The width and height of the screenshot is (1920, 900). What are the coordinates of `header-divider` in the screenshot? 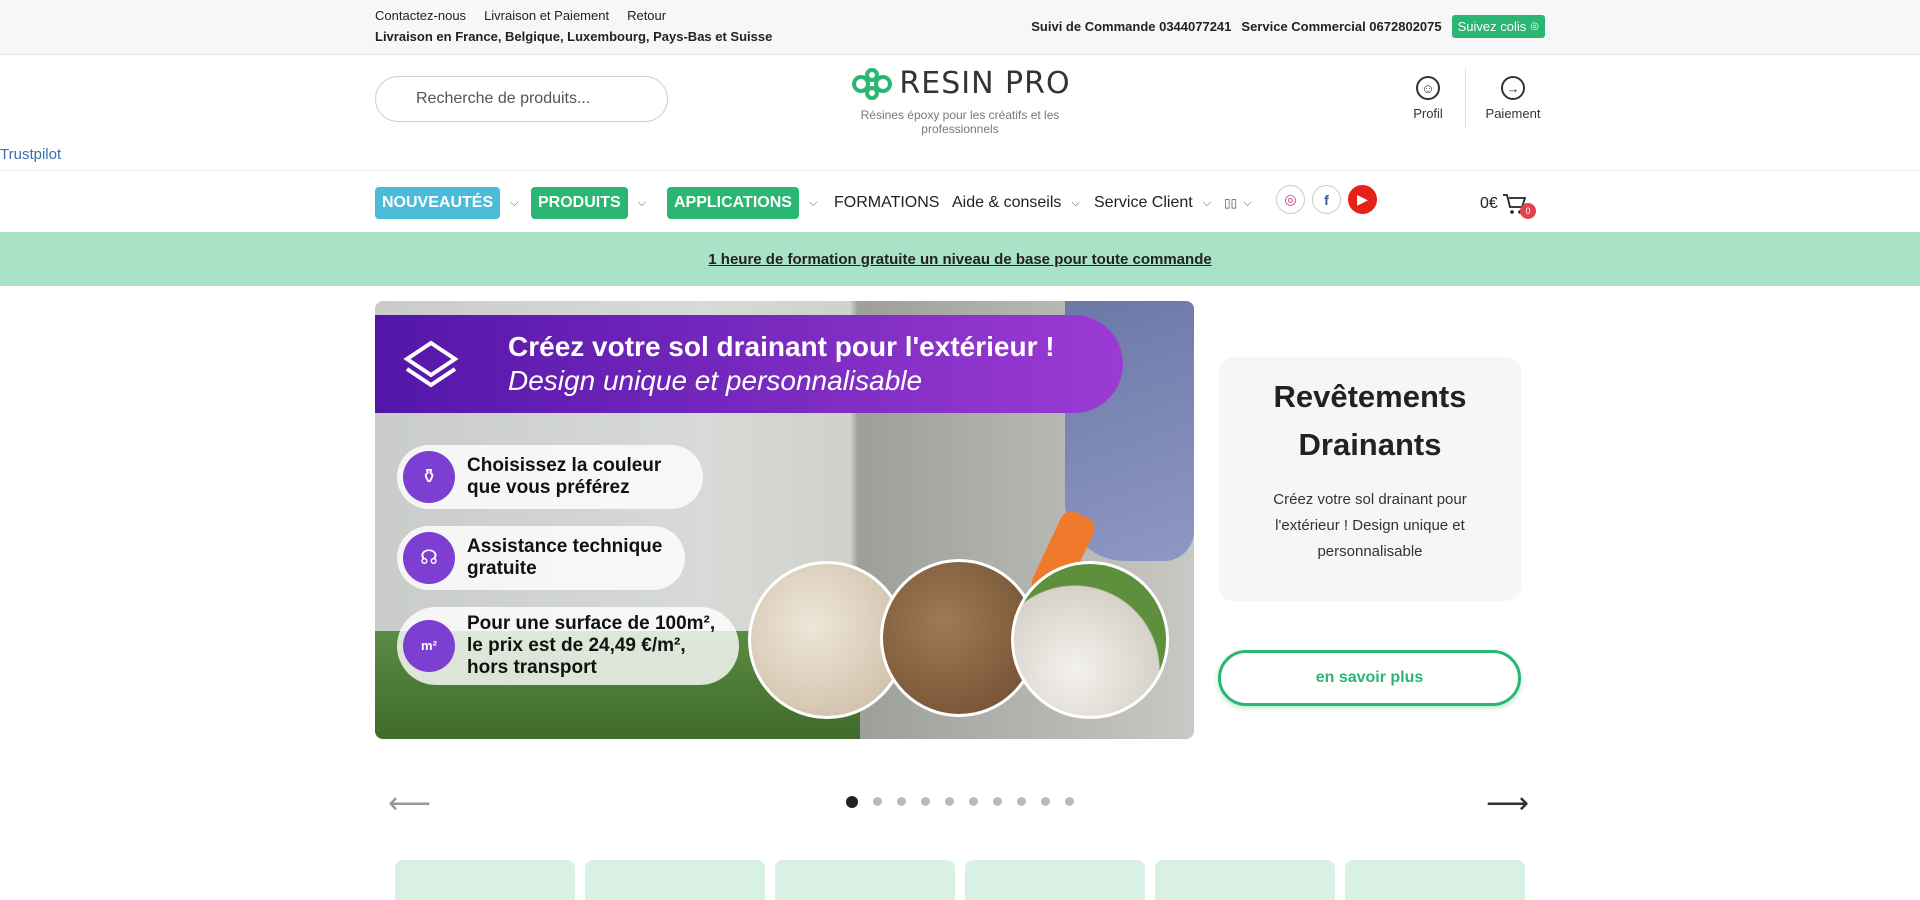 It's located at (1465, 98).